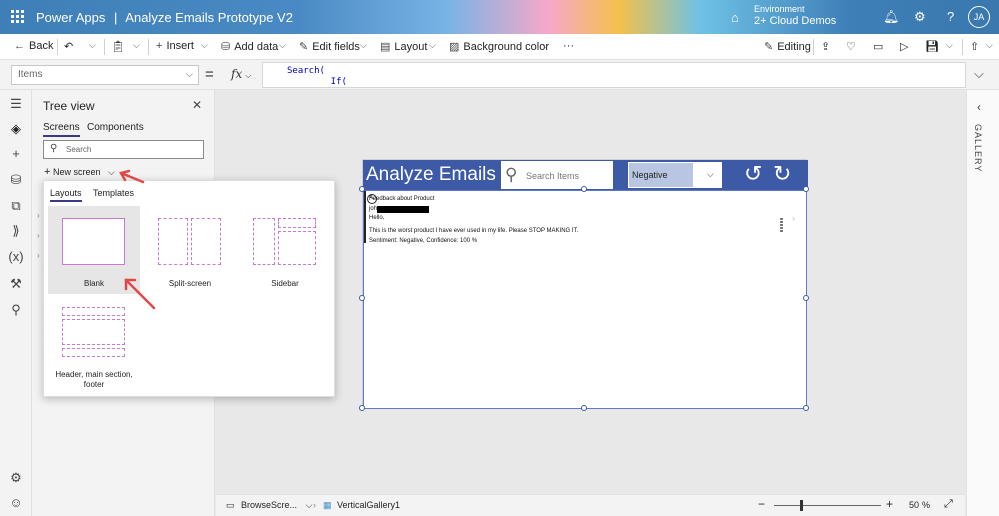 The width and height of the screenshot is (999, 516). What do you see at coordinates (132, 176) in the screenshot?
I see `annotation-arrow-new-screen` at bounding box center [132, 176].